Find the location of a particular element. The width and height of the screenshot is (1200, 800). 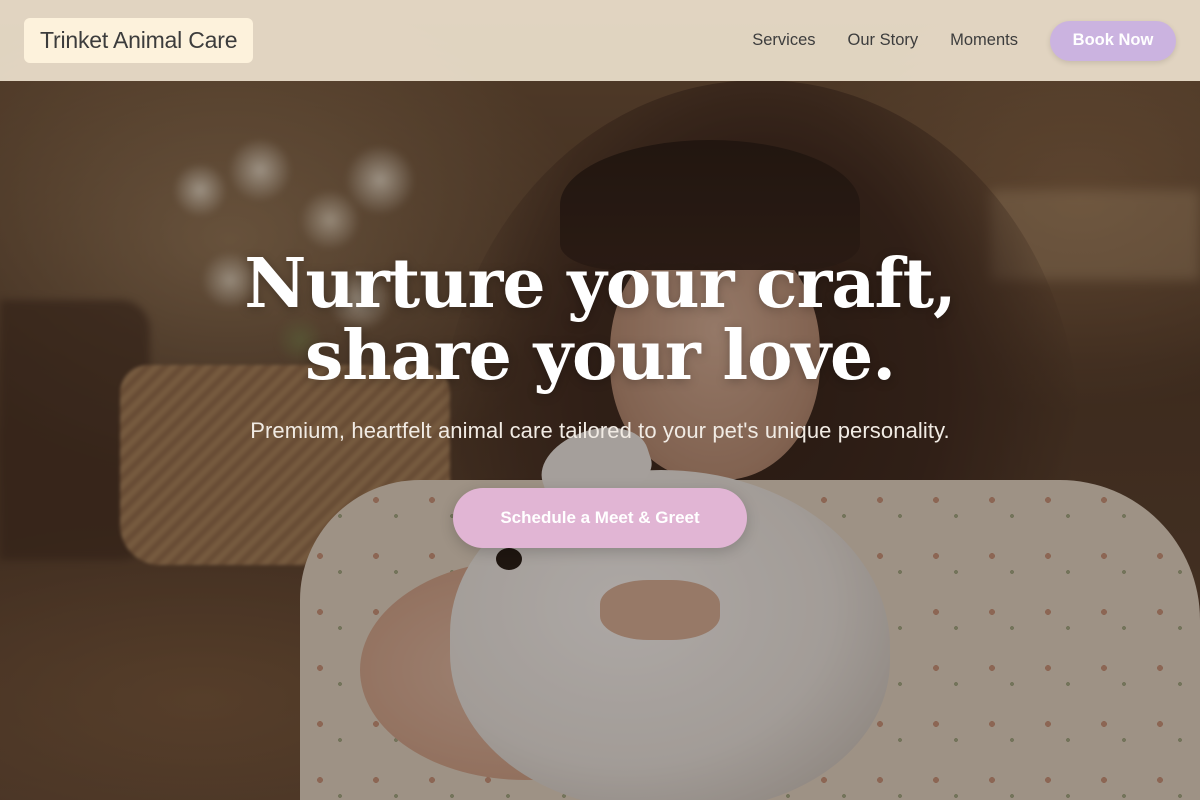

brand-logo: Trinket Animal Care is located at coordinates (139, 40).